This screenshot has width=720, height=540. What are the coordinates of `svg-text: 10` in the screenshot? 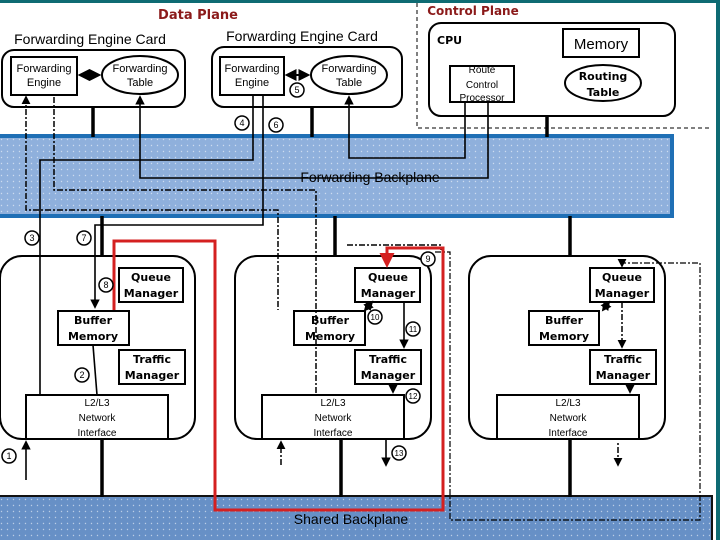 It's located at (375, 317).